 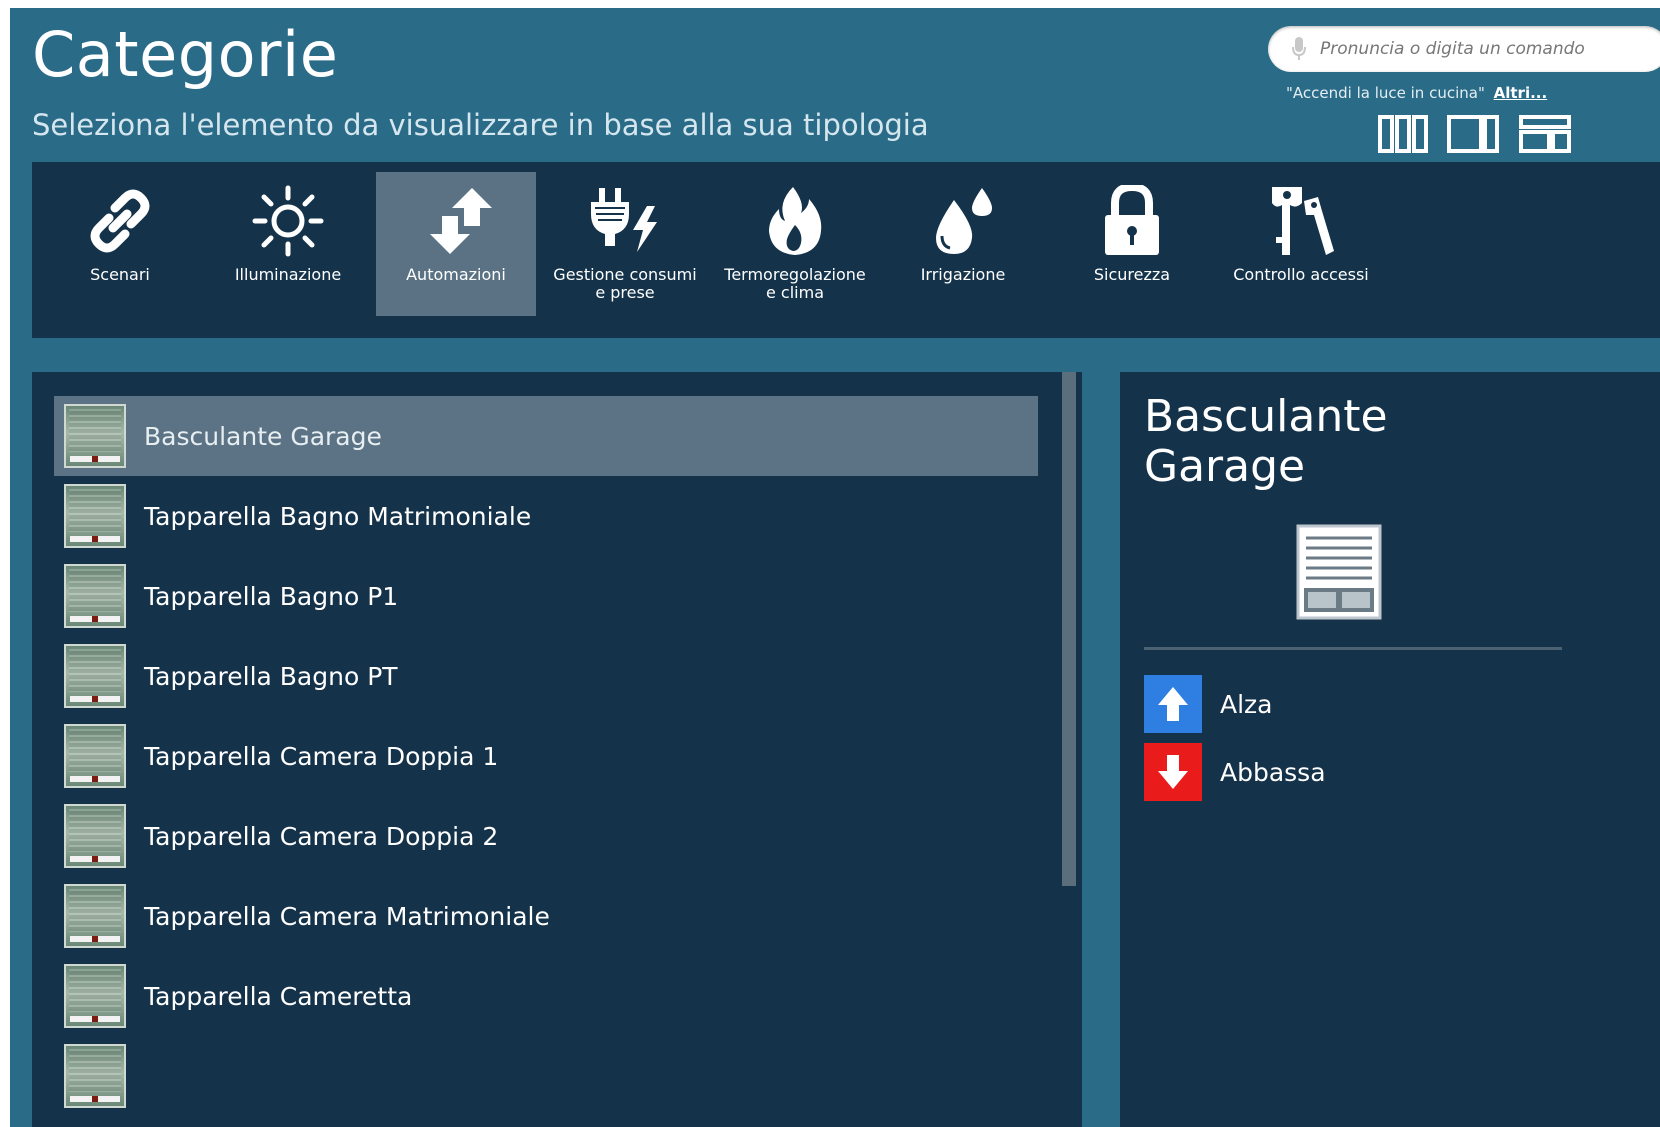 What do you see at coordinates (546, 516) in the screenshot?
I see `list-item: Tapparella Bagno Matrimoniale` at bounding box center [546, 516].